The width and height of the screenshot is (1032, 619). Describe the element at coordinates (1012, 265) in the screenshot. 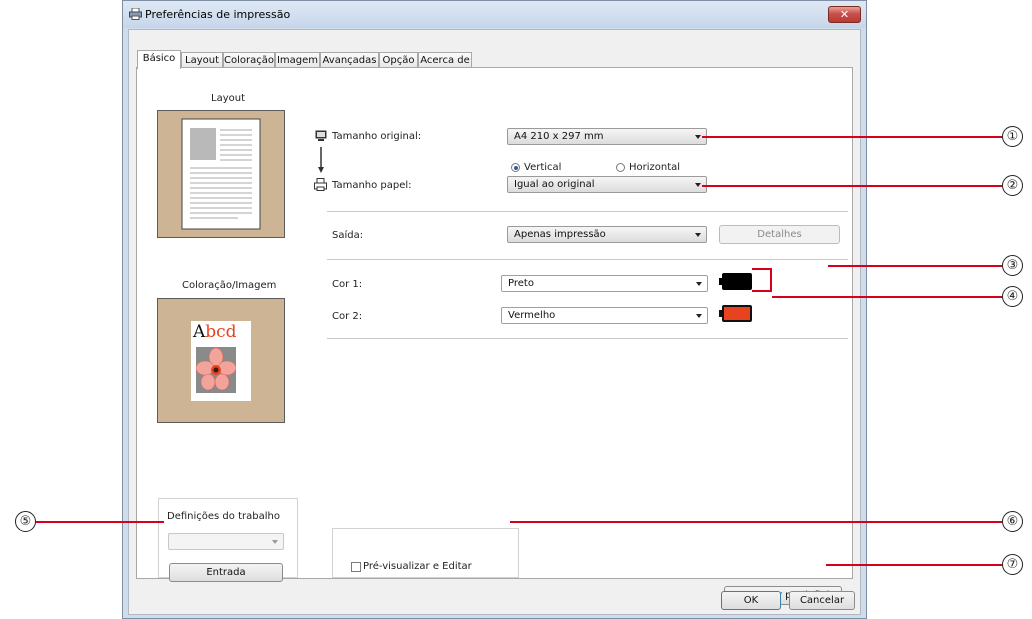

I see `callout-3: ③` at that location.